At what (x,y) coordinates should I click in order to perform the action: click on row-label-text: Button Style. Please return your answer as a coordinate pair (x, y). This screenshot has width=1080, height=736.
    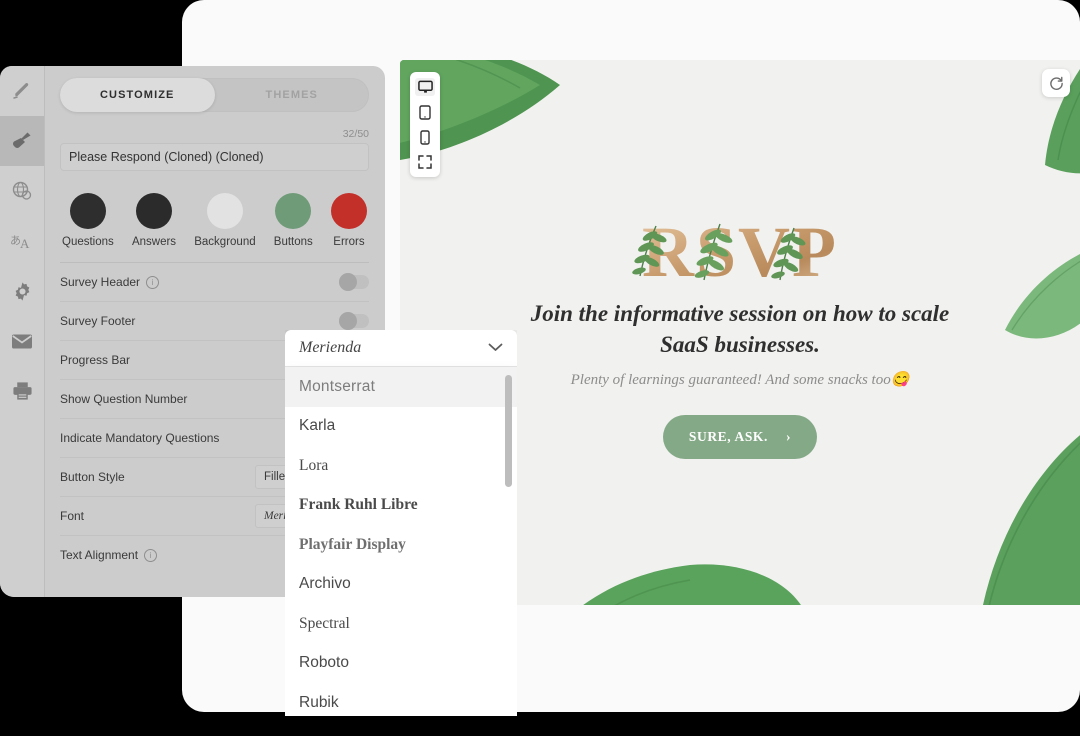
    Looking at the image, I should click on (92, 477).